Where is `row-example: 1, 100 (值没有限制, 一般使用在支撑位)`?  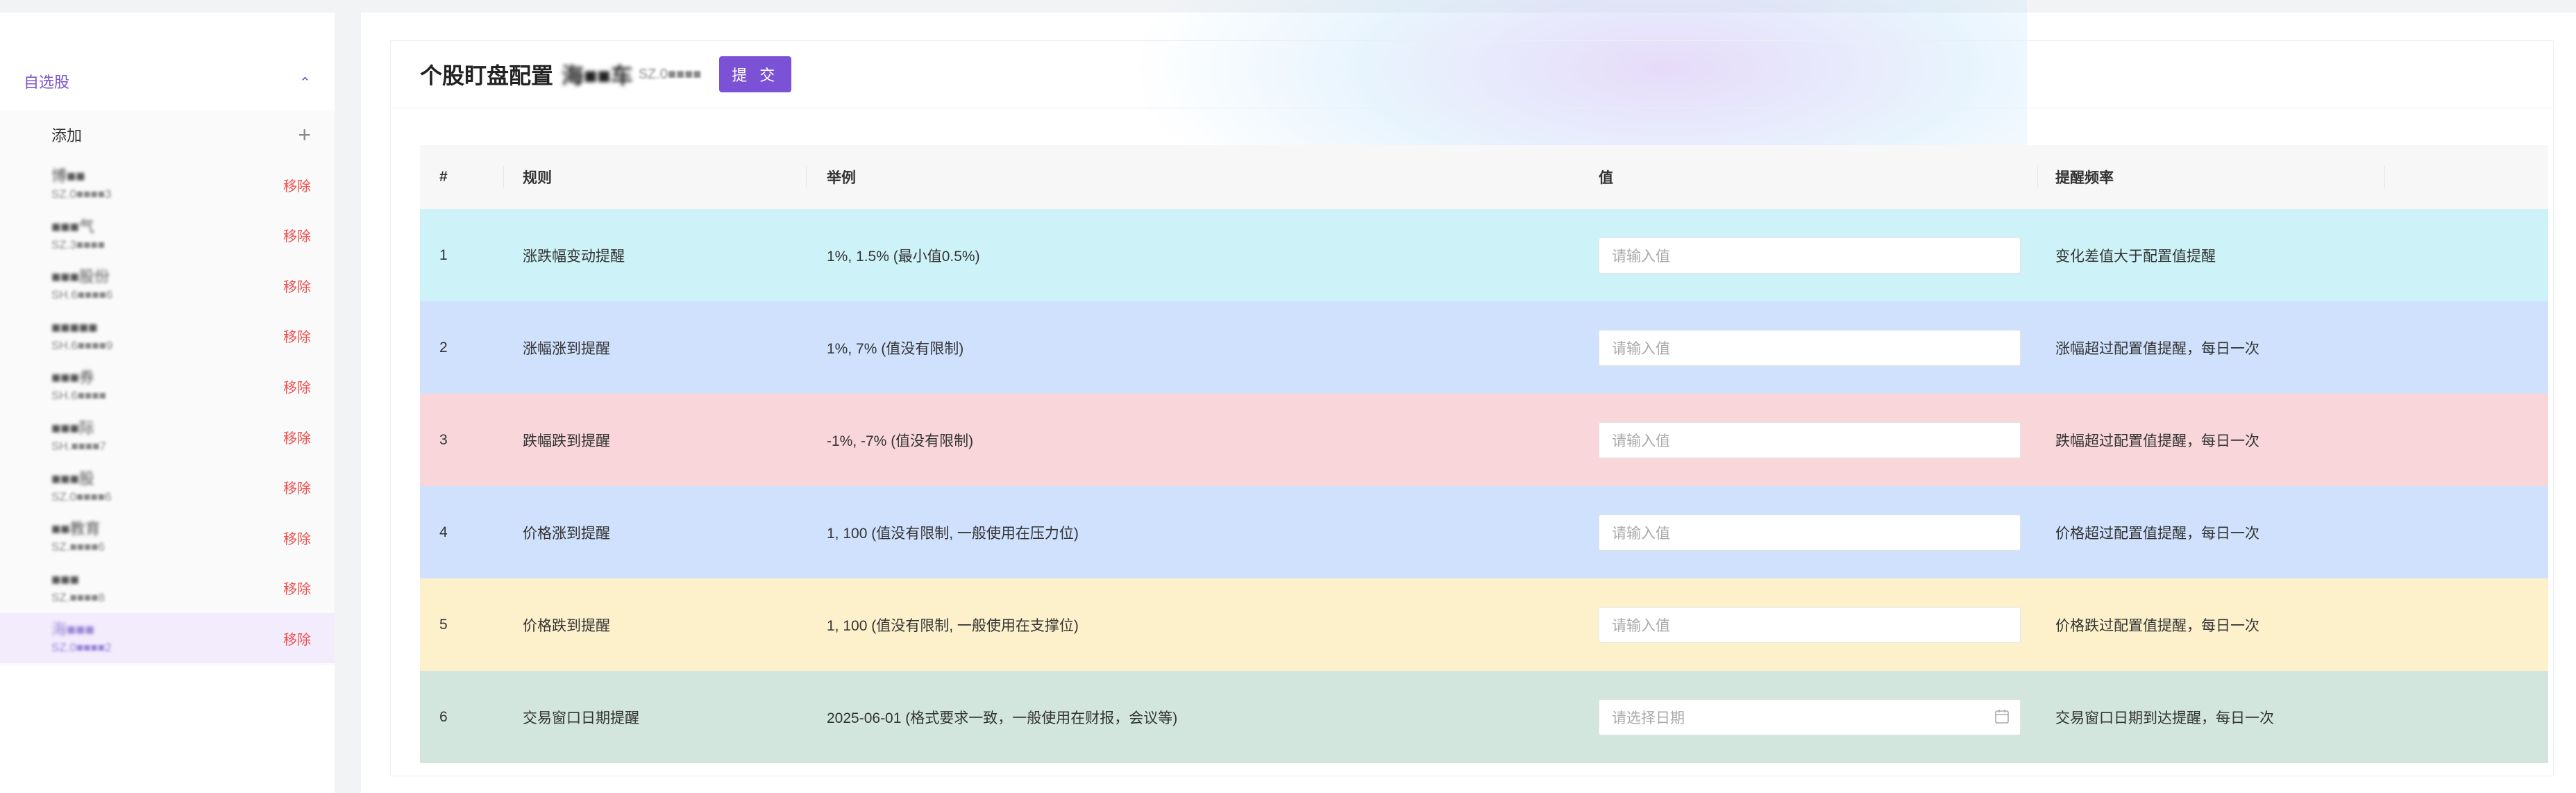 row-example: 1, 100 (值没有限制, 一般使用在支撑位) is located at coordinates (953, 625).